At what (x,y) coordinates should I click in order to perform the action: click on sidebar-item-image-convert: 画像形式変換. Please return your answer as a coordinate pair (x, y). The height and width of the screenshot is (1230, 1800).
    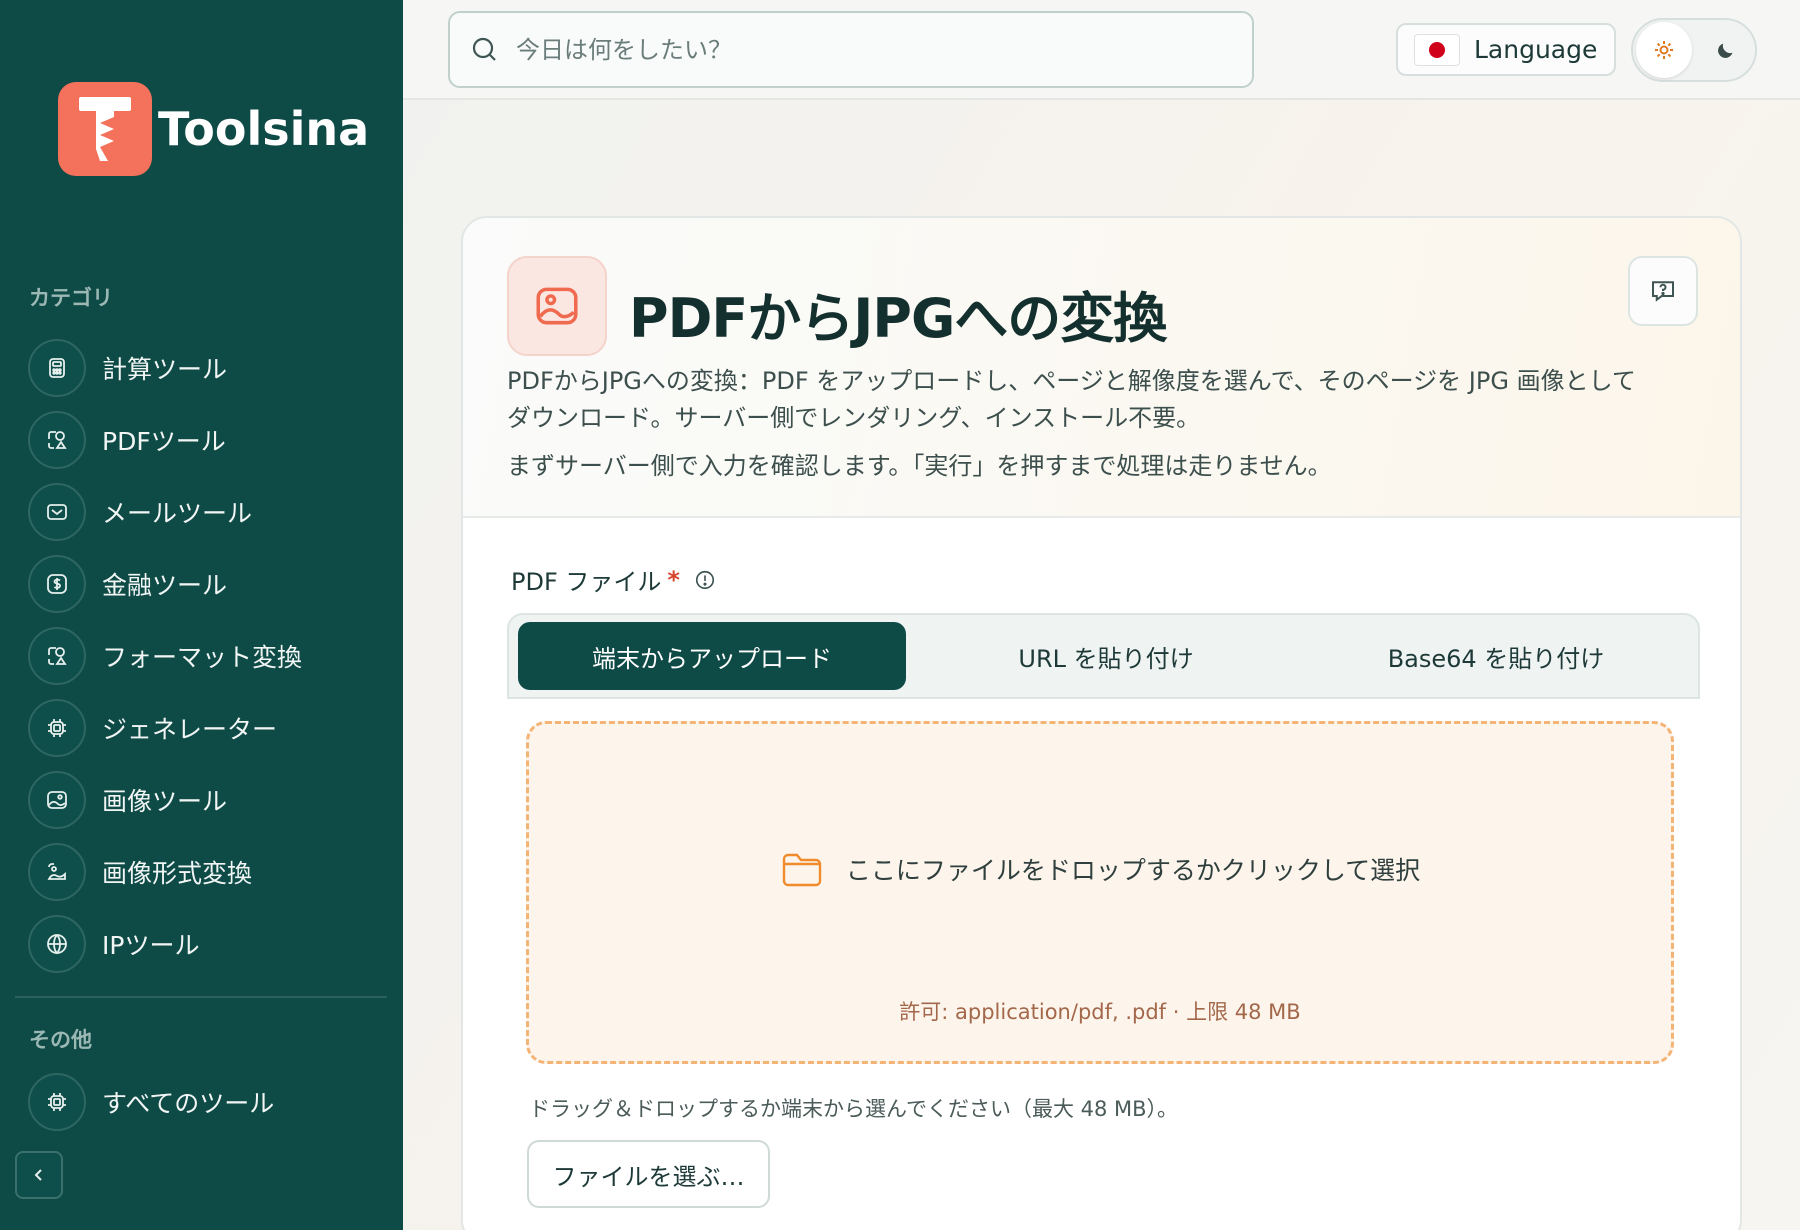
    Looking at the image, I should click on (208, 872).